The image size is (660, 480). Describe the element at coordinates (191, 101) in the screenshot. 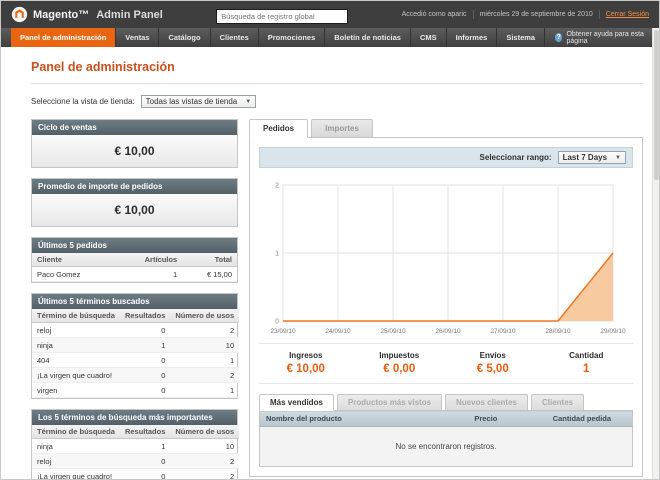

I see `store-view-value: Todas las vistas de tienda` at that location.